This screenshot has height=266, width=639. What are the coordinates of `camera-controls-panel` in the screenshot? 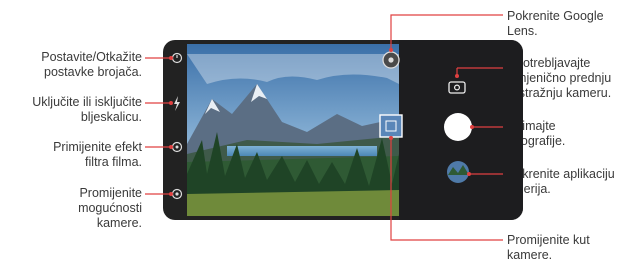 It's located at (461, 130).